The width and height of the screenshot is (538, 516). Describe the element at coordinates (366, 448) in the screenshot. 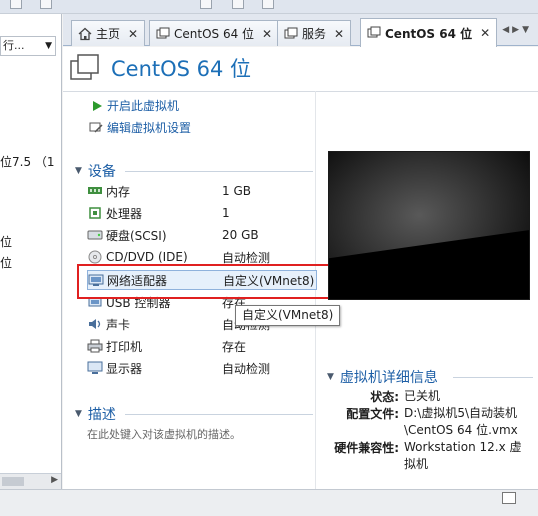

I see `details-label: 硬件兼容性:` at that location.